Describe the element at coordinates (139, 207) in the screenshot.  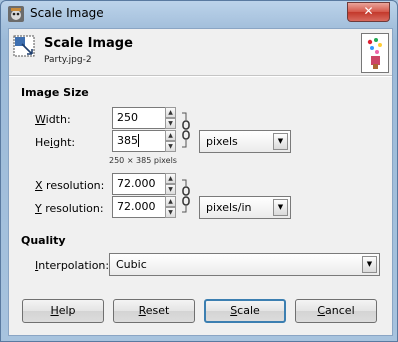
I see `y-resolution-input: 72.000` at that location.